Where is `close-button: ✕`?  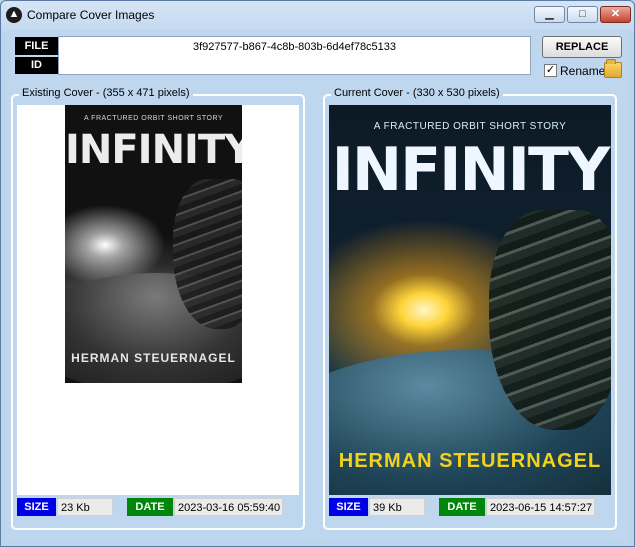
close-button: ✕ is located at coordinates (615, 14).